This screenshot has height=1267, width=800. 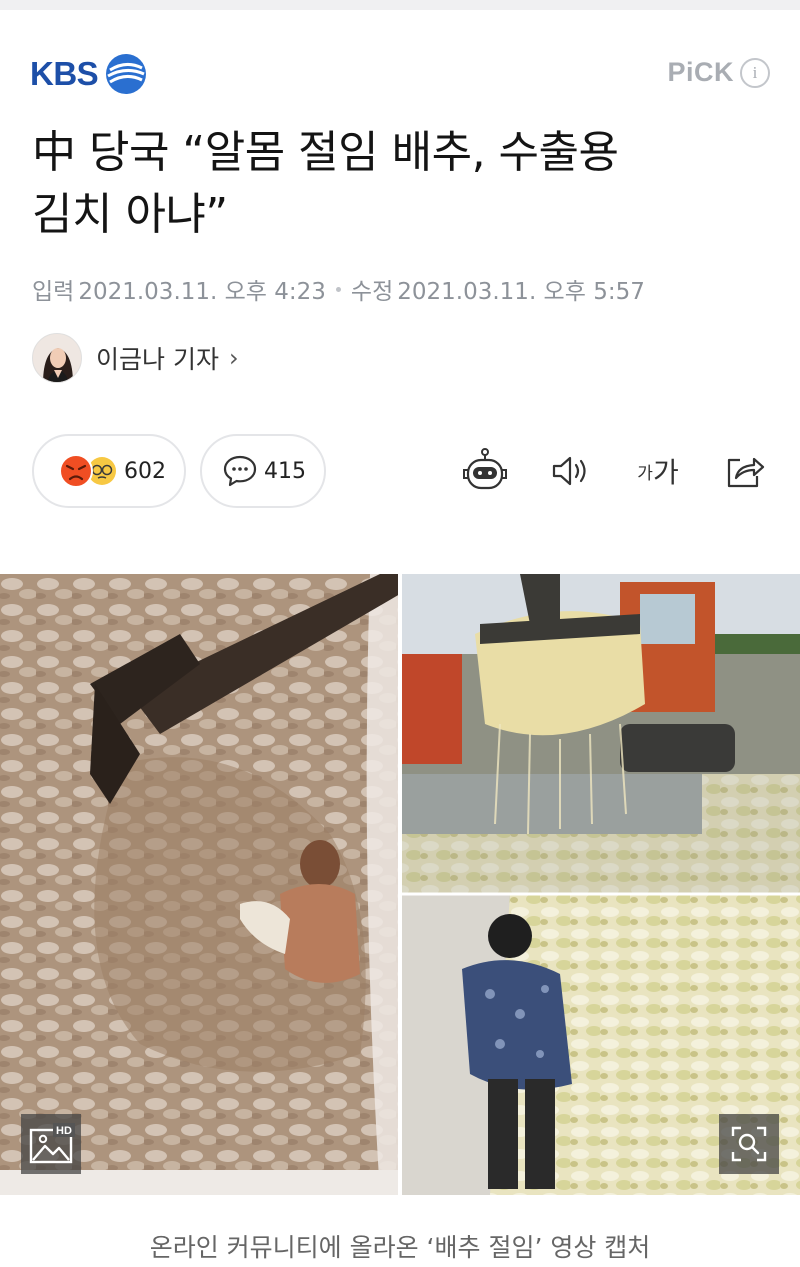 What do you see at coordinates (130, 214) in the screenshot?
I see `headline-line-2: 김치 아냐”` at bounding box center [130, 214].